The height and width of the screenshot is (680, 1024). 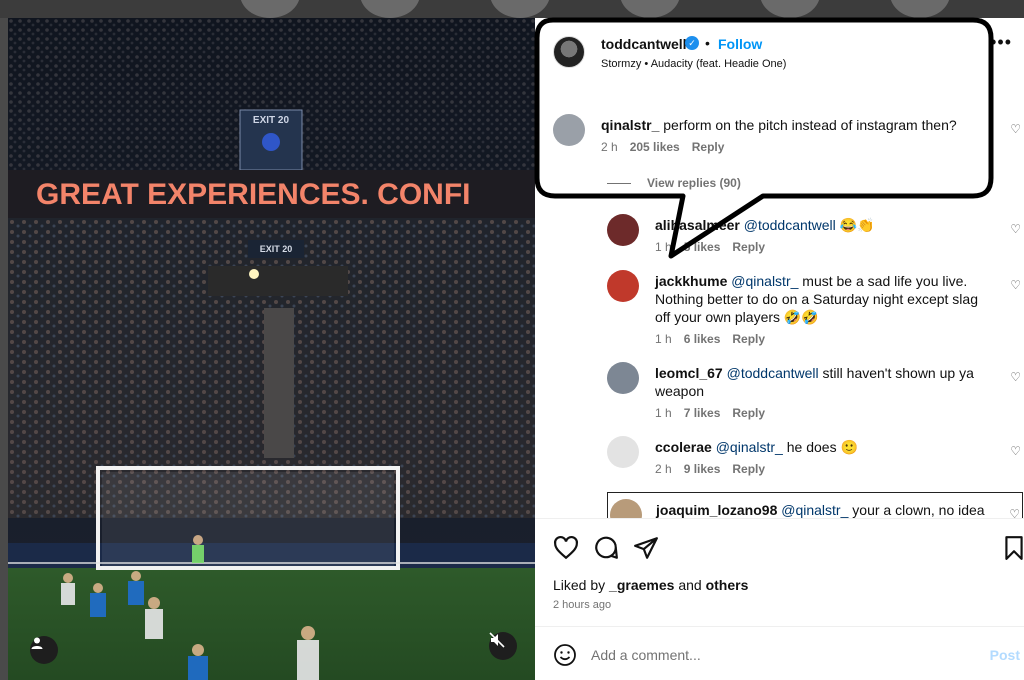 What do you see at coordinates (689, 373) in the screenshot?
I see `comment-username: leomcl_67` at bounding box center [689, 373].